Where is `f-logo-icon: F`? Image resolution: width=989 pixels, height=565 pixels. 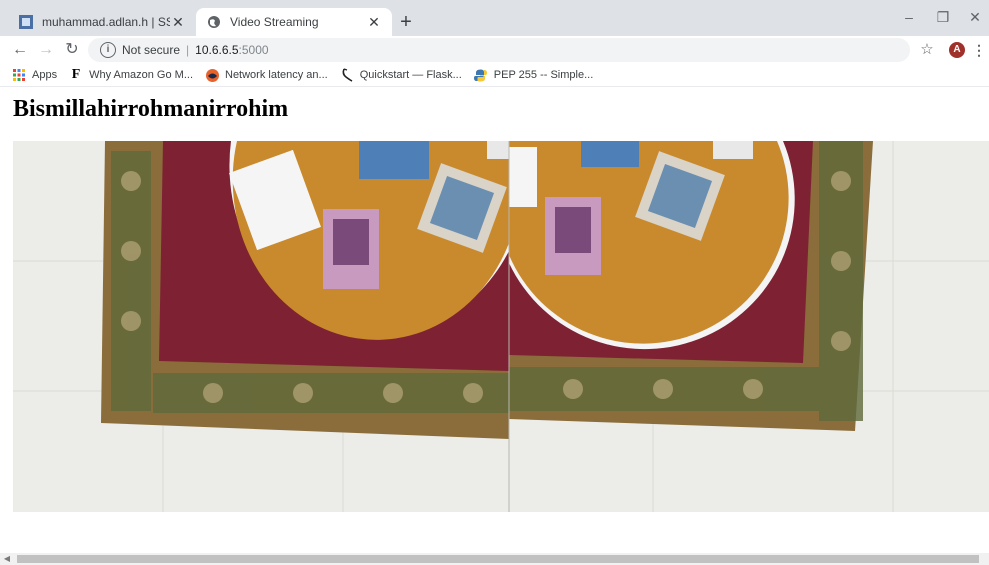 f-logo-icon: F is located at coordinates (76, 74).